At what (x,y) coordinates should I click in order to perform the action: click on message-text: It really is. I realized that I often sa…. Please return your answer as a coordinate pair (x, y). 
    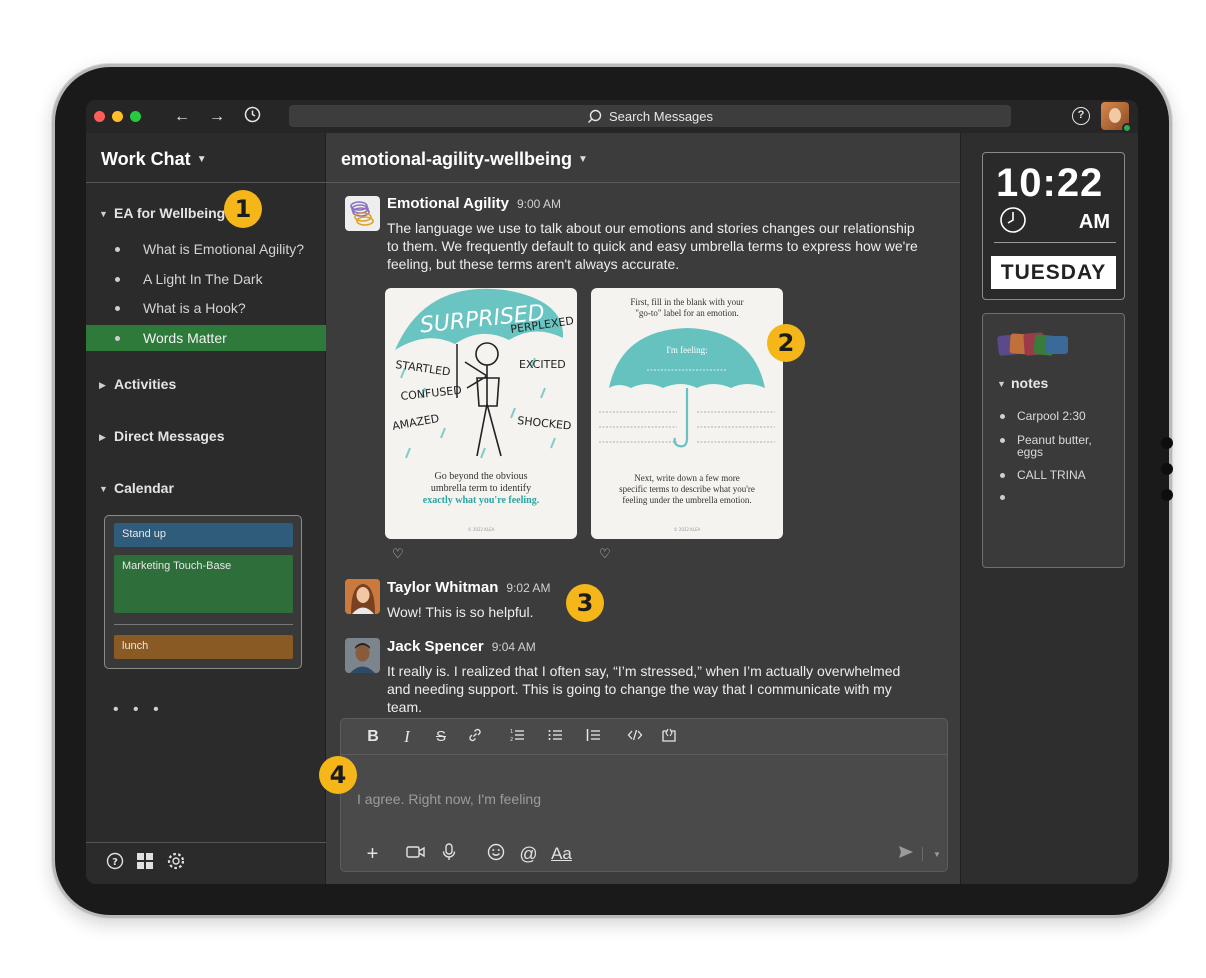
    Looking at the image, I should click on (644, 689).